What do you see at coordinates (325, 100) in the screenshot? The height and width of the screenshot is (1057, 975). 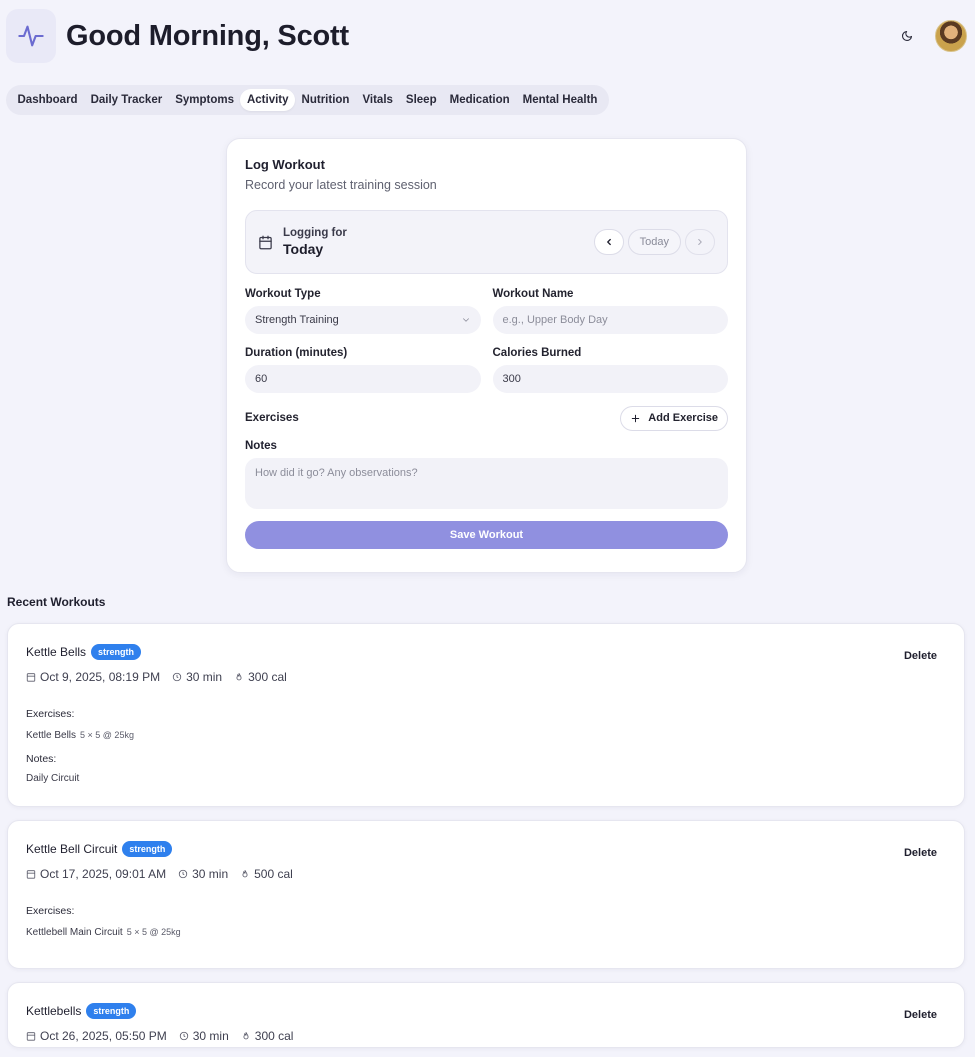 I see `tab-nutrition: Nutrition` at bounding box center [325, 100].